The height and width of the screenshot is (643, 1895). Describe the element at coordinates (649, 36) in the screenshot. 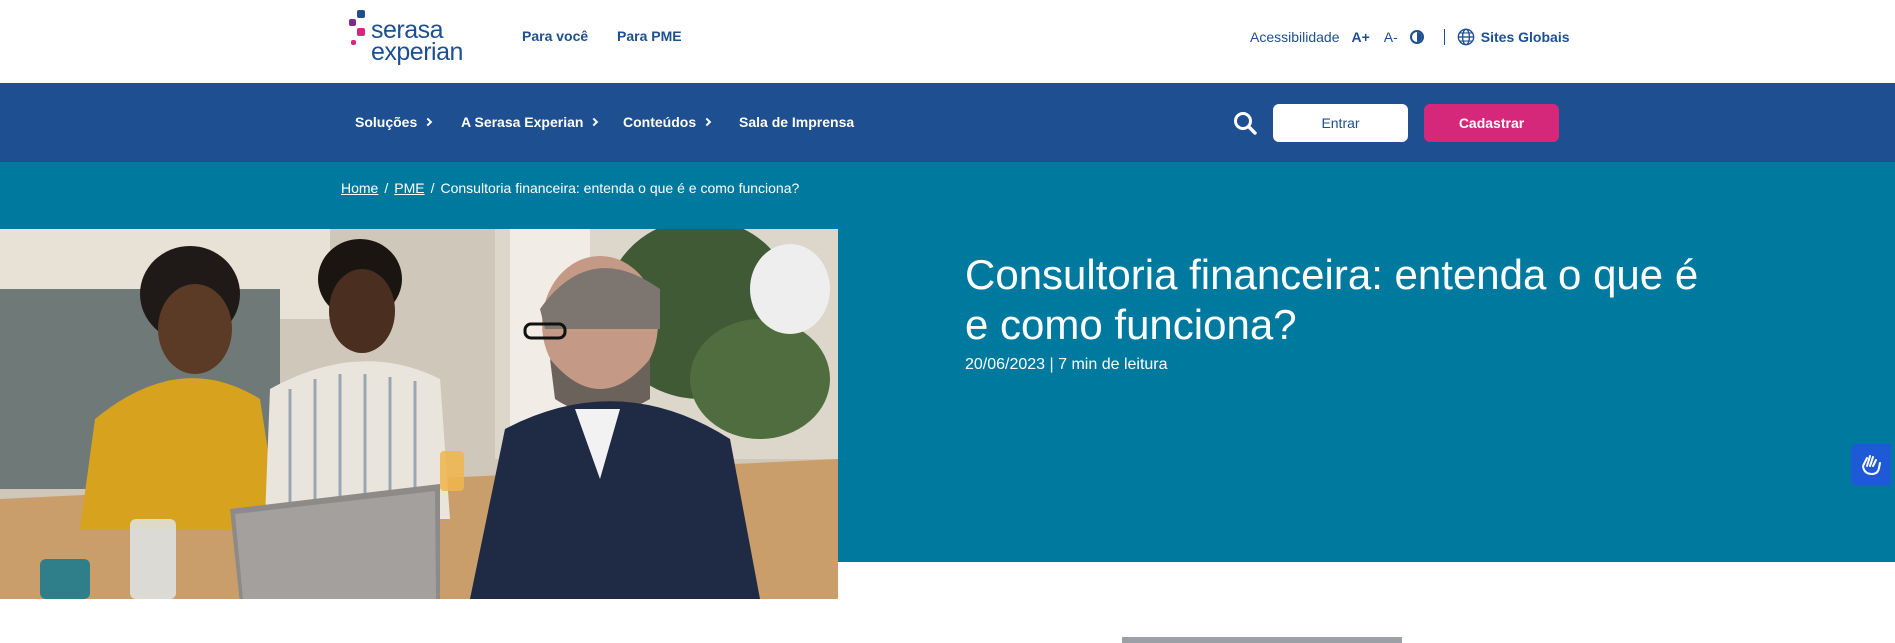

I see `nav-para-pme: Para PME` at that location.